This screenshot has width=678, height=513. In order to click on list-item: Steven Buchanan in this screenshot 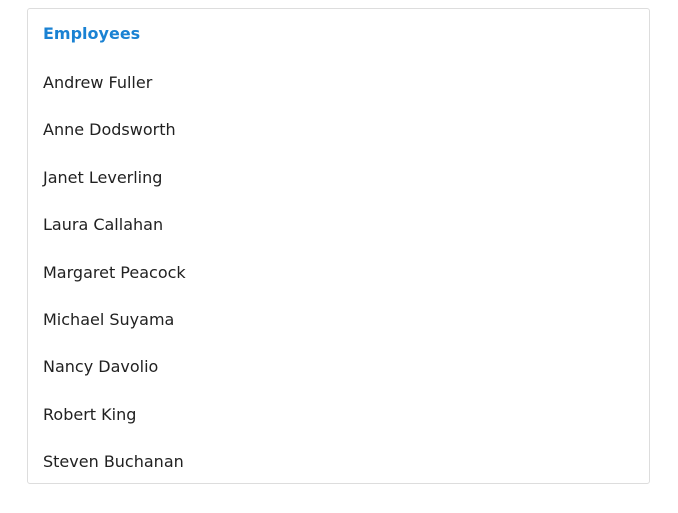, I will do `click(338, 461)`.